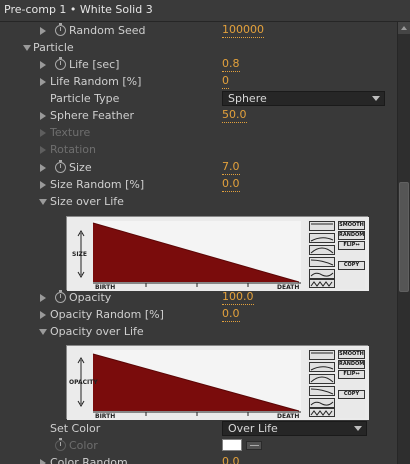 The height and width of the screenshot is (464, 410). What do you see at coordinates (73, 149) in the screenshot?
I see `rotation-label: Rotation` at bounding box center [73, 149].